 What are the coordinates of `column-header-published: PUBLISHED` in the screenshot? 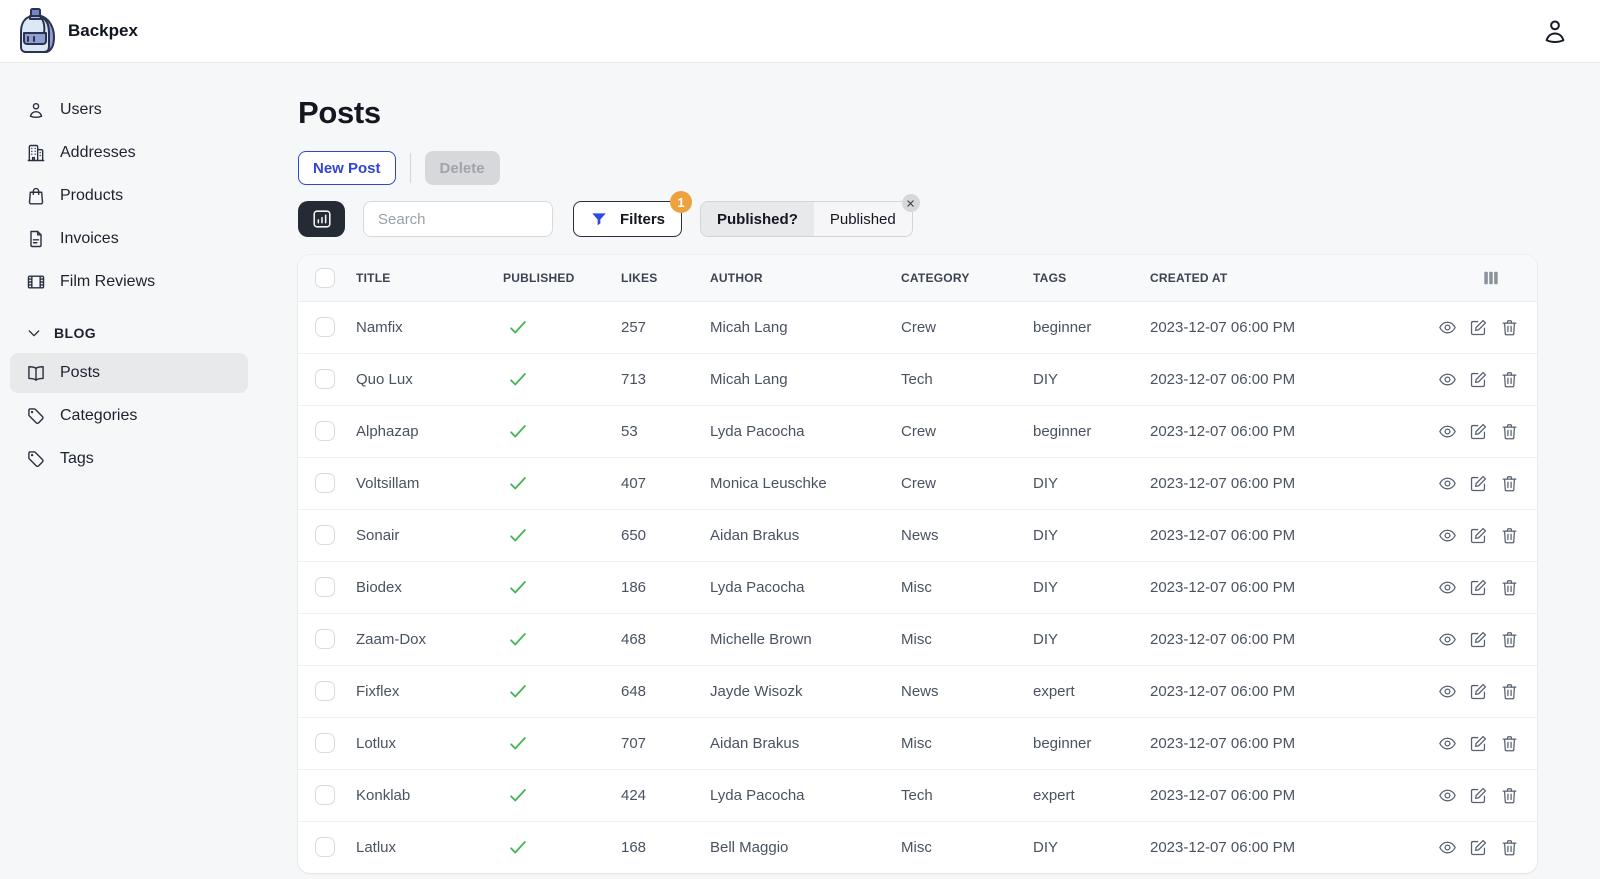 It's located at (562, 278).